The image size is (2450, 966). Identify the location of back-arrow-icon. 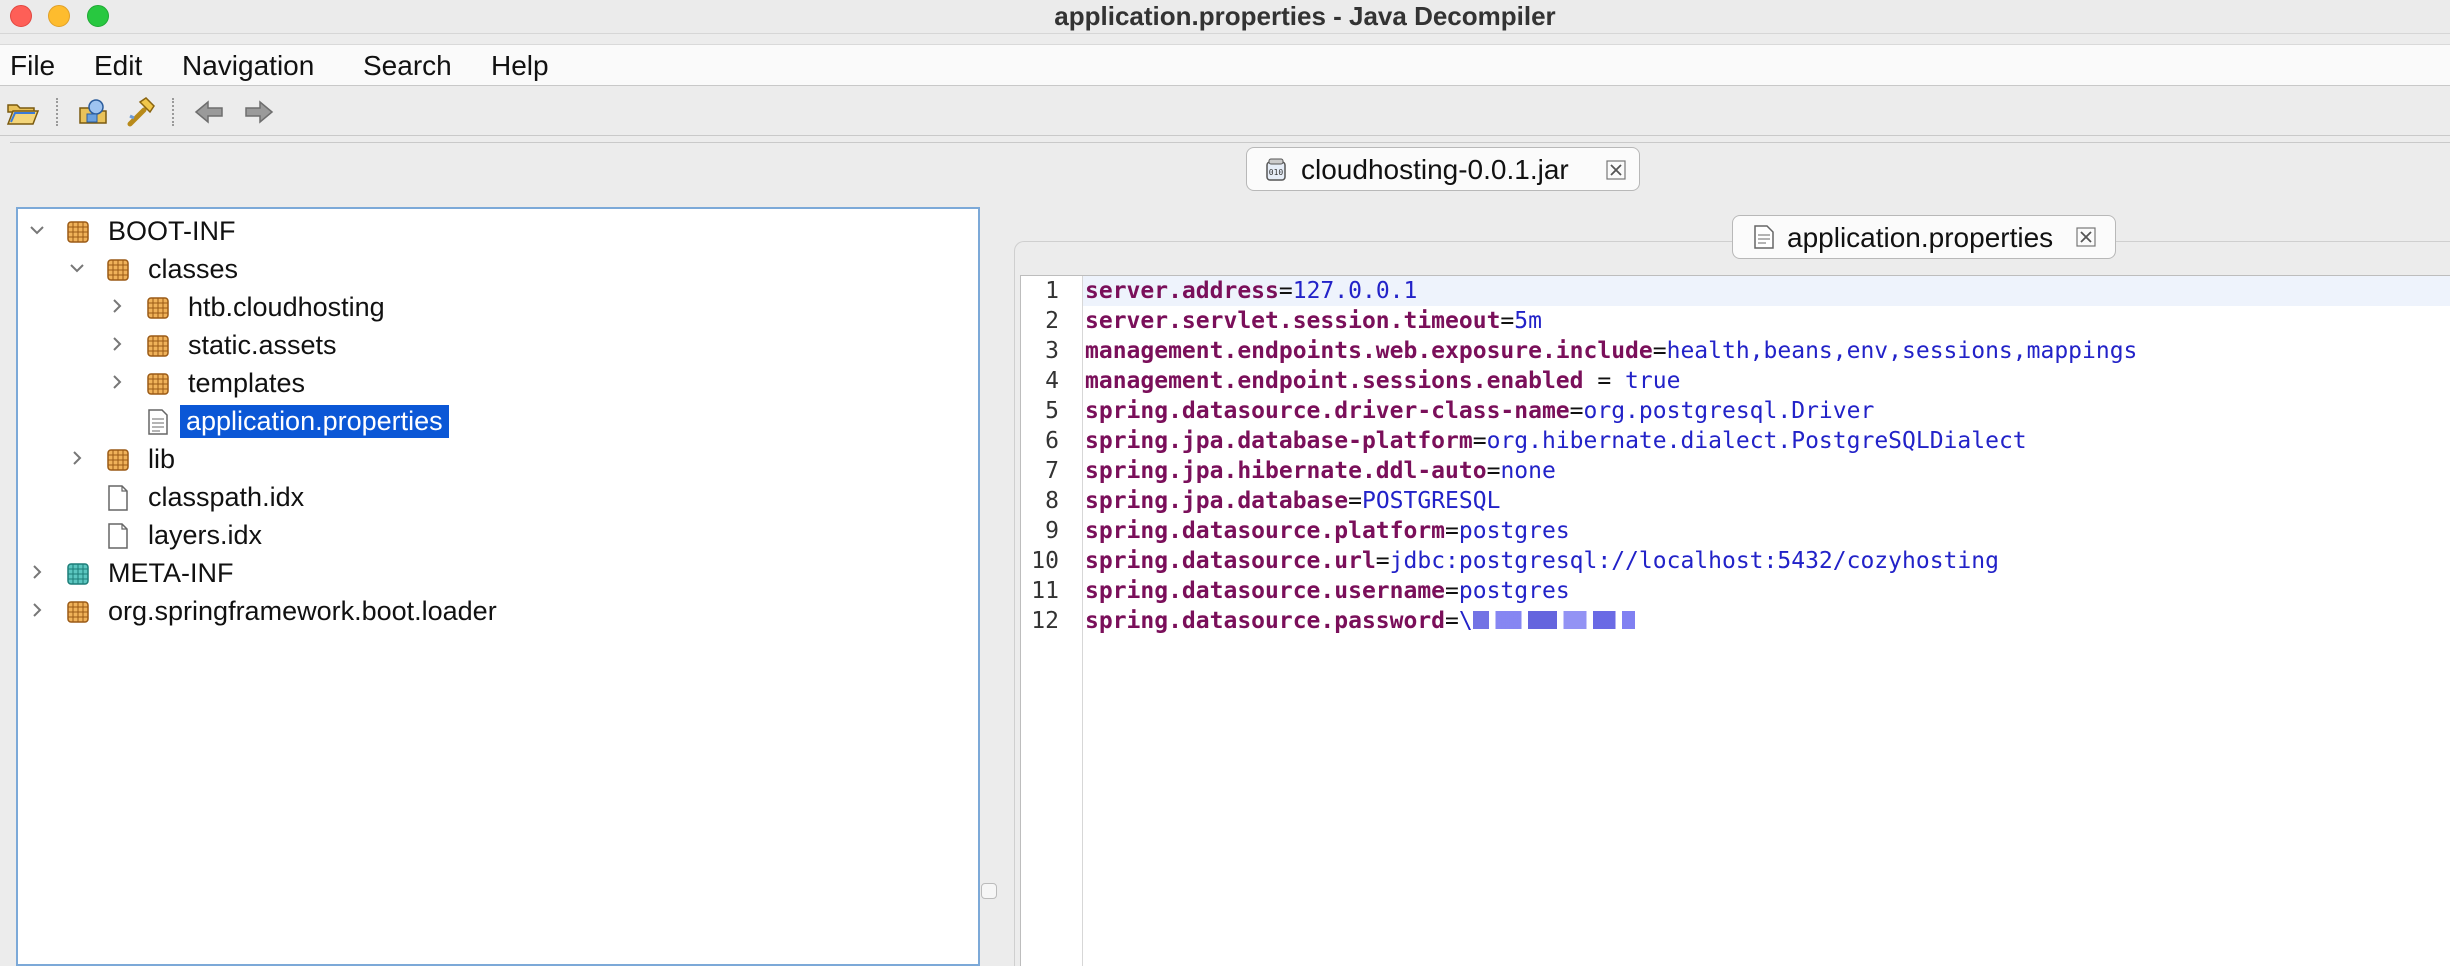
(209, 112).